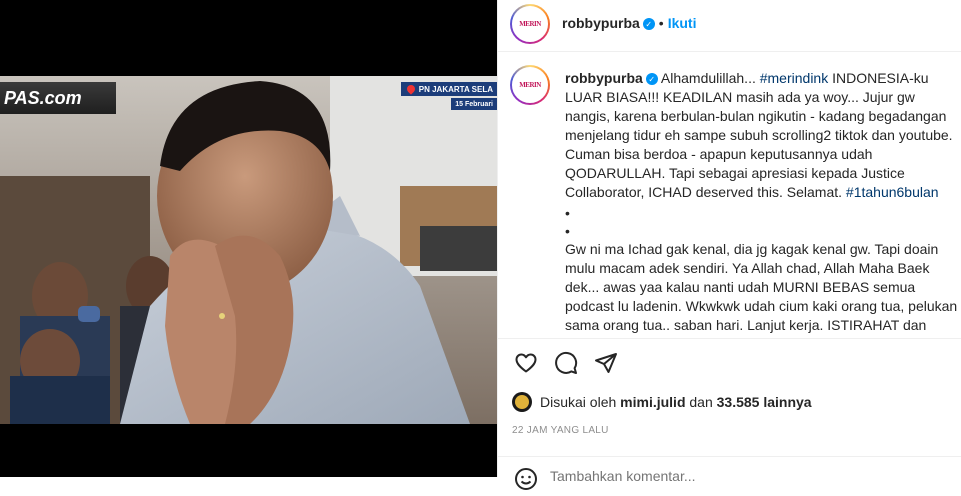 This screenshot has width=961, height=496. Describe the element at coordinates (526, 363) in the screenshot. I see `heart-icon` at that location.